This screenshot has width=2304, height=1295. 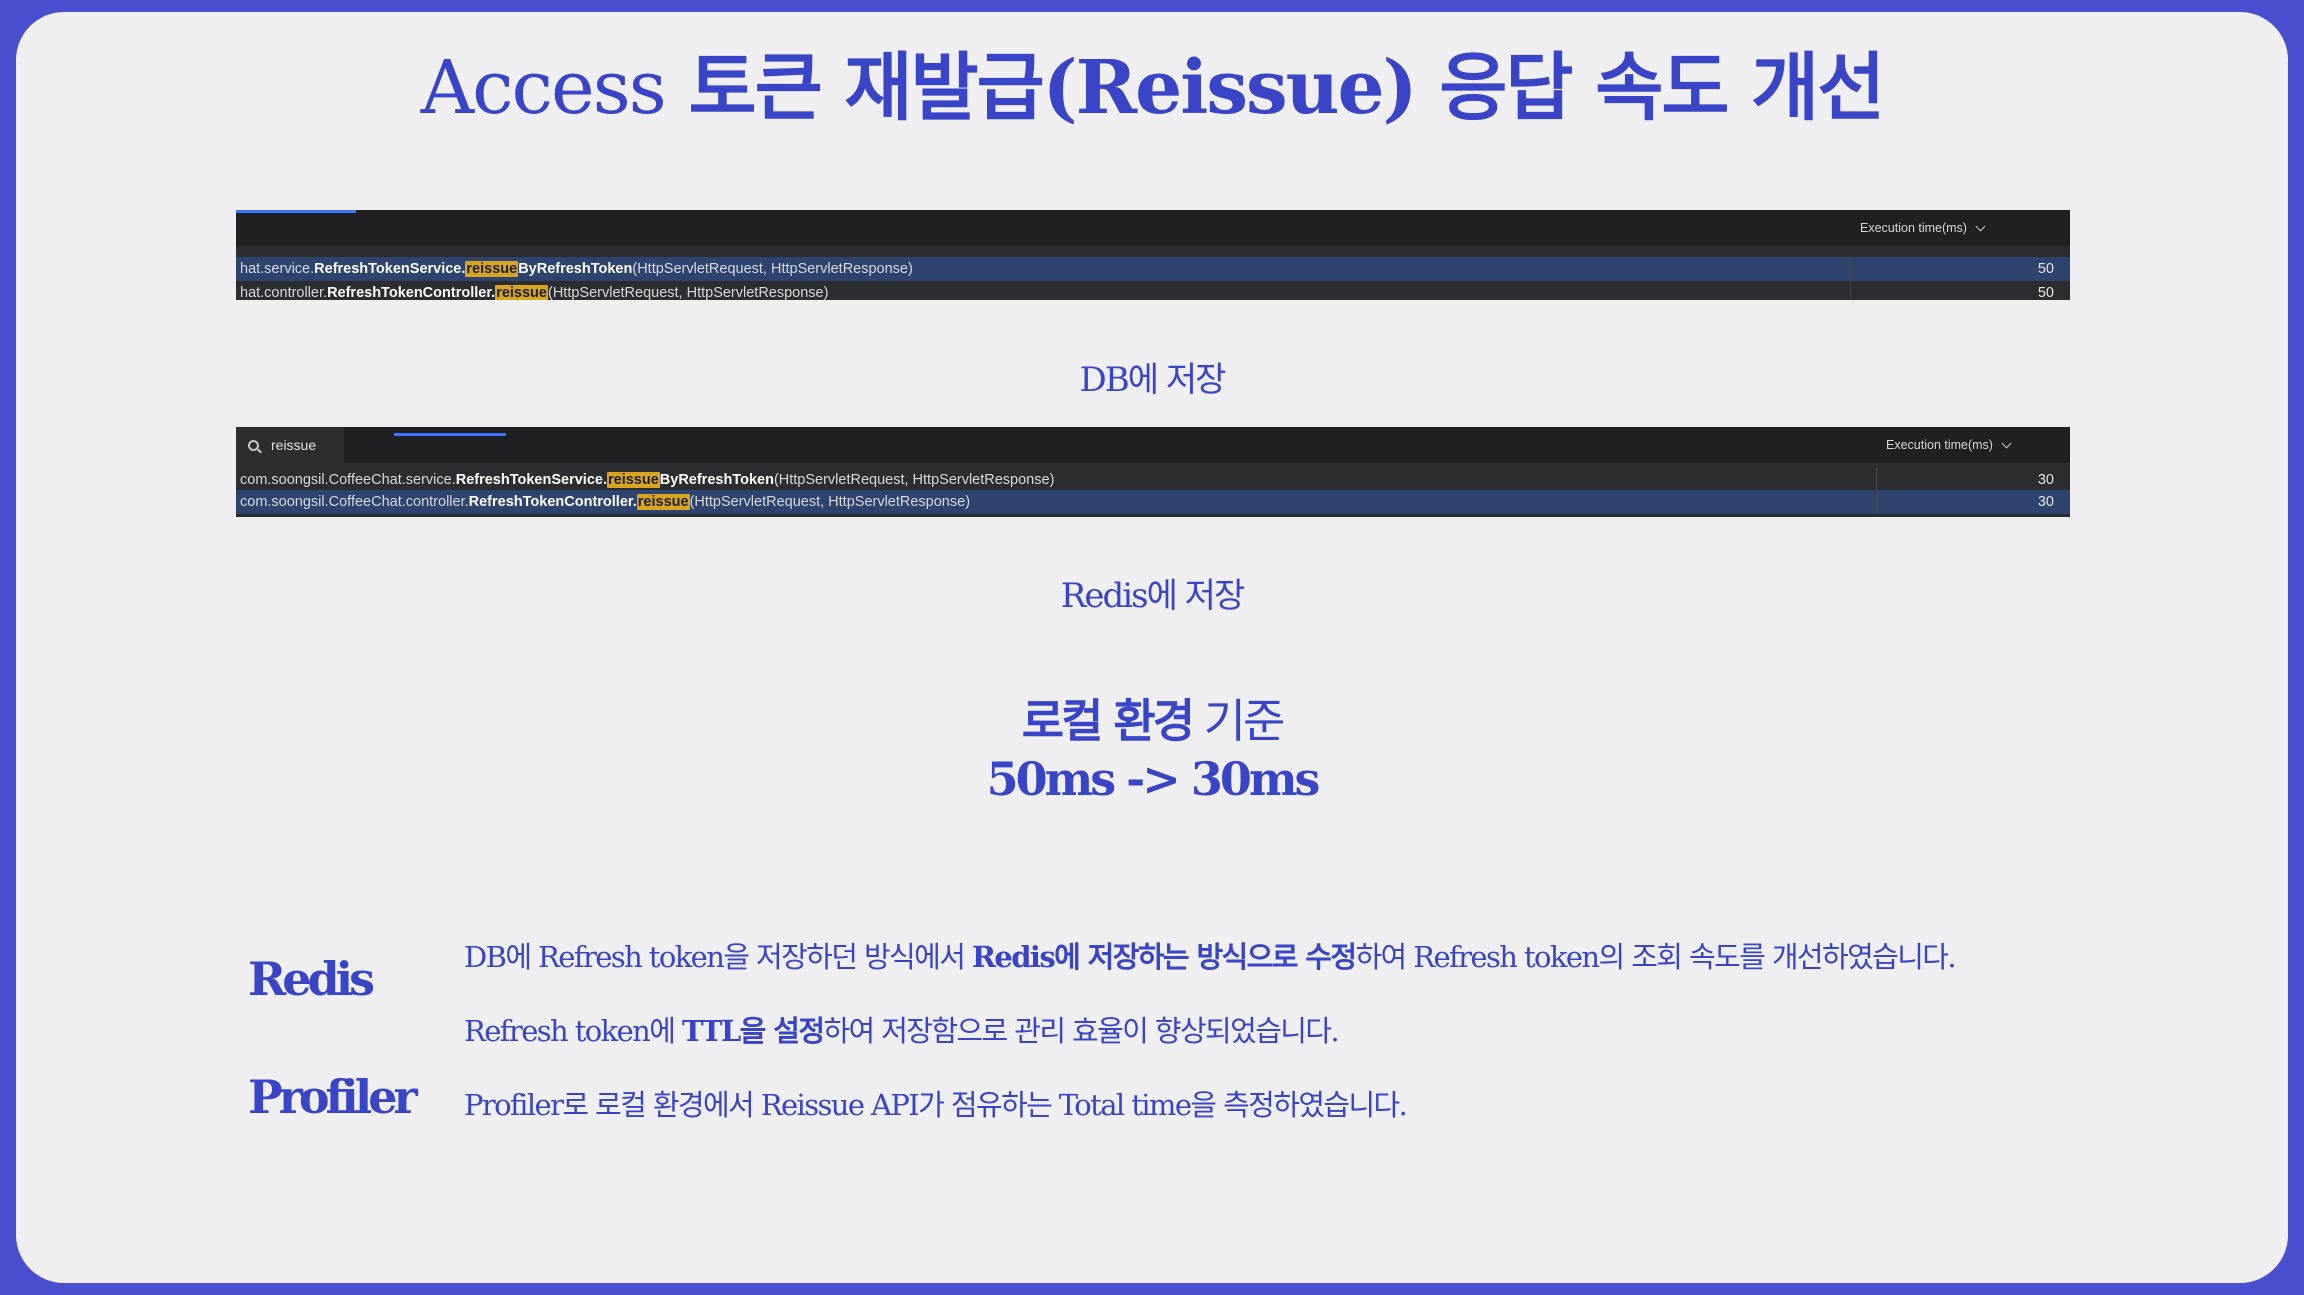 I want to click on page-title: Access 토큰 재발급(Reissue) 응답 속도 개선, so click(x=1152, y=88).